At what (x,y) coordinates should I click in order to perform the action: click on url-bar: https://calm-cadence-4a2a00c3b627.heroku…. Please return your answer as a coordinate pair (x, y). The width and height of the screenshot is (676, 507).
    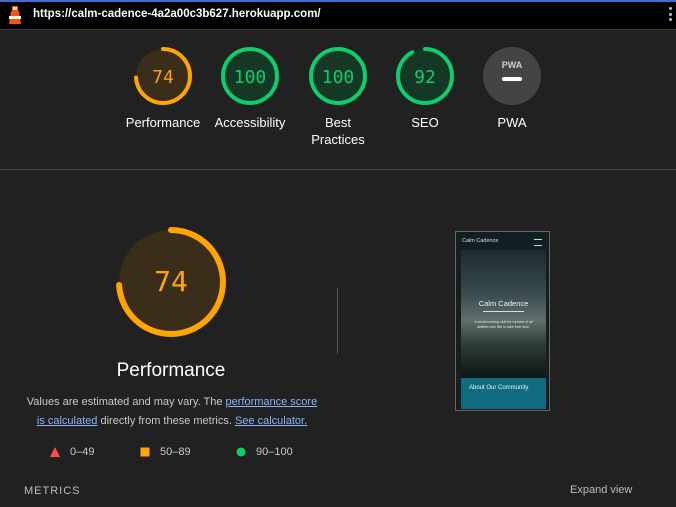
    Looking at the image, I should click on (338, 15).